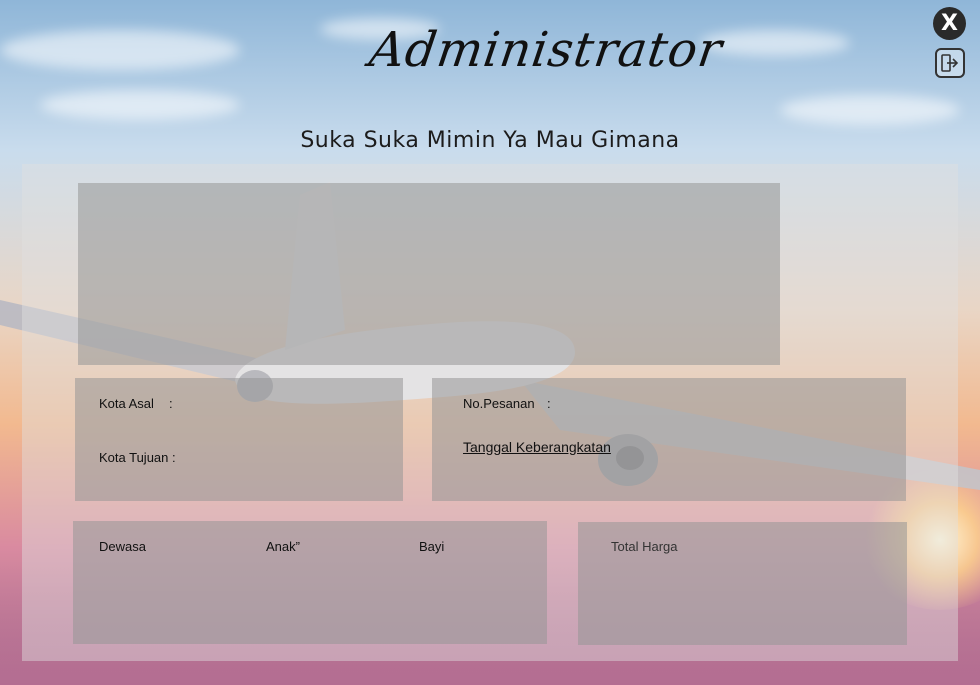  I want to click on close-button: X, so click(949, 23).